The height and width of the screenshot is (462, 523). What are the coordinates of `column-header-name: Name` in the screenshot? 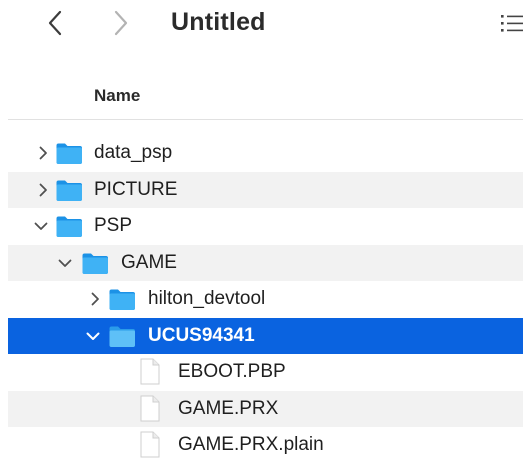 It's located at (117, 96).